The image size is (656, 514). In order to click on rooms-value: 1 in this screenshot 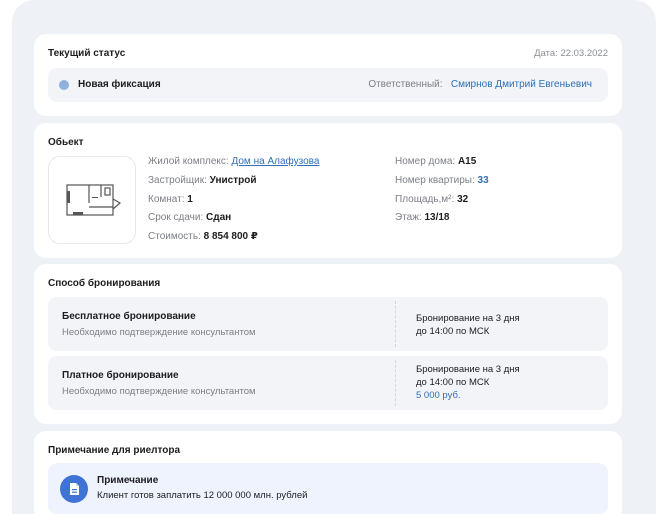, I will do `click(190, 199)`.